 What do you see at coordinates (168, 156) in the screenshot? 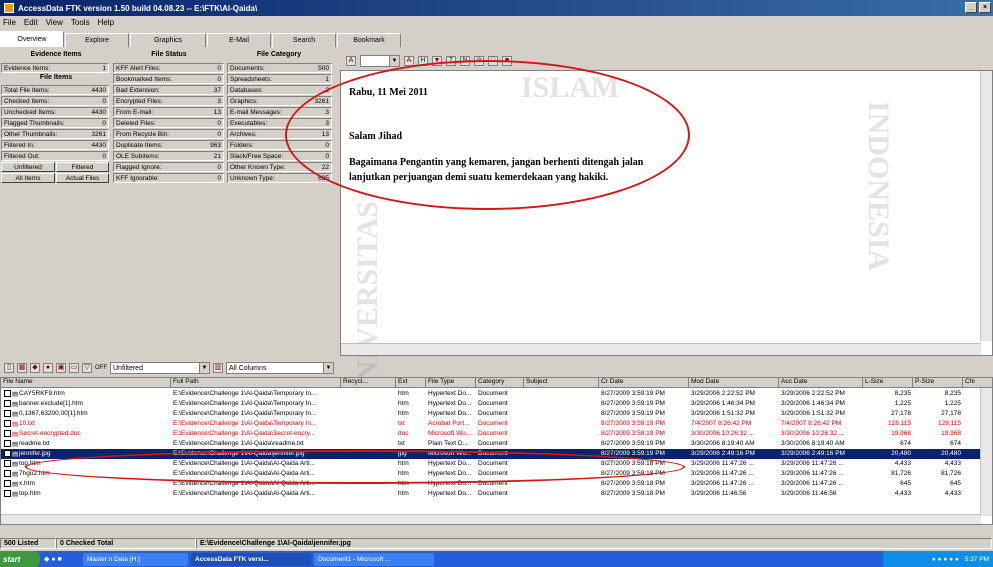
I see `ole-subitems: OLE Subitems: 21` at bounding box center [168, 156].